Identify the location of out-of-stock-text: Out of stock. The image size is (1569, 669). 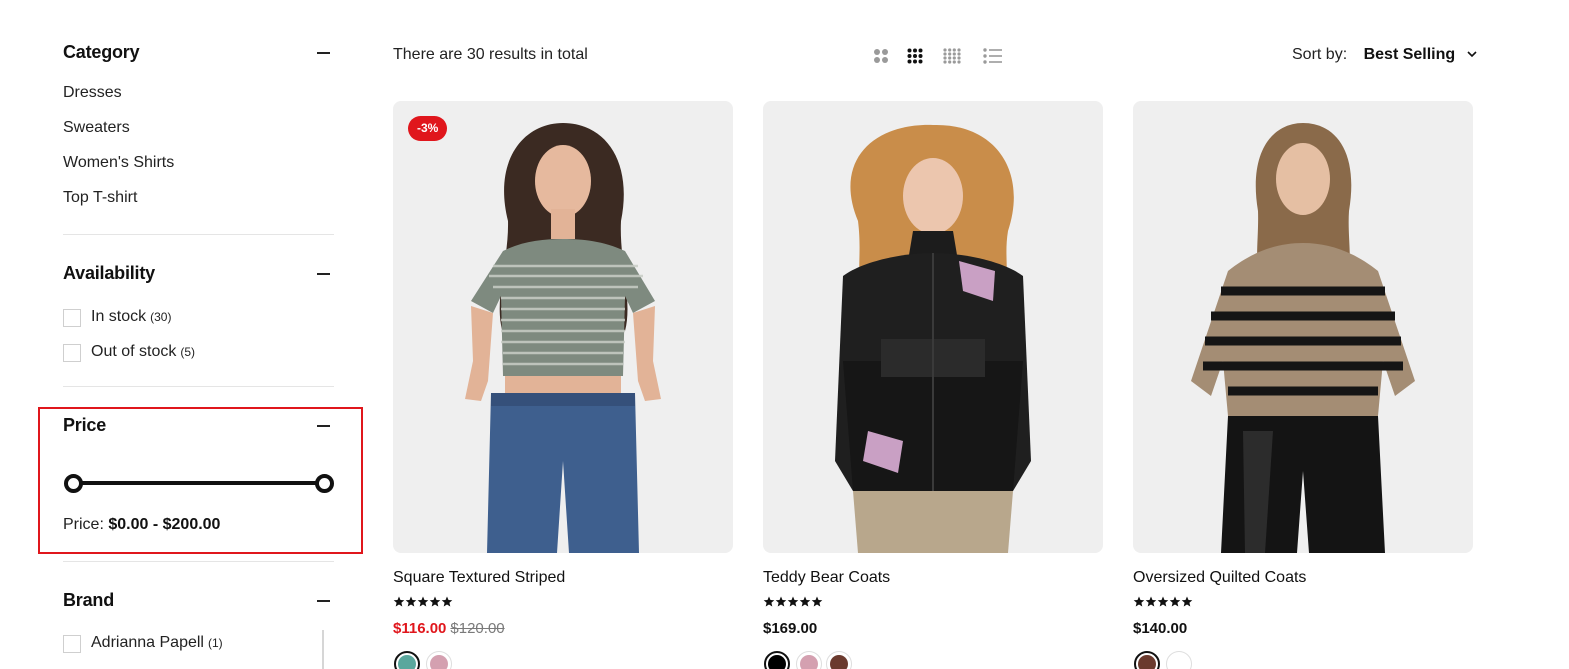
(134, 351).